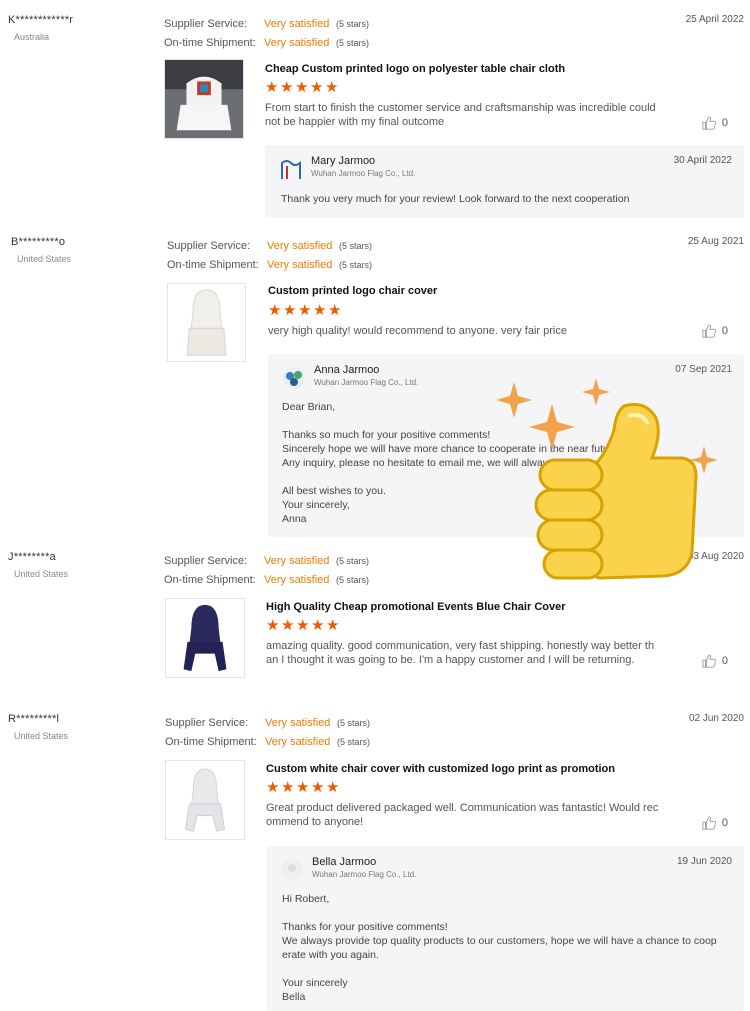 This screenshot has height=1011, width=750. I want to click on buyer-info: J********a United States, so click(78, 565).